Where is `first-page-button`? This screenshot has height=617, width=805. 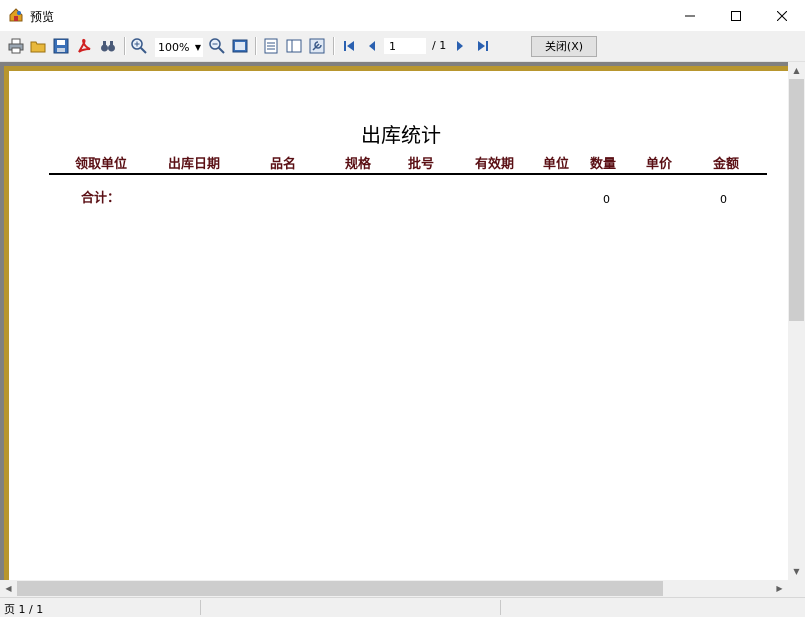
first-page-button is located at coordinates (349, 46).